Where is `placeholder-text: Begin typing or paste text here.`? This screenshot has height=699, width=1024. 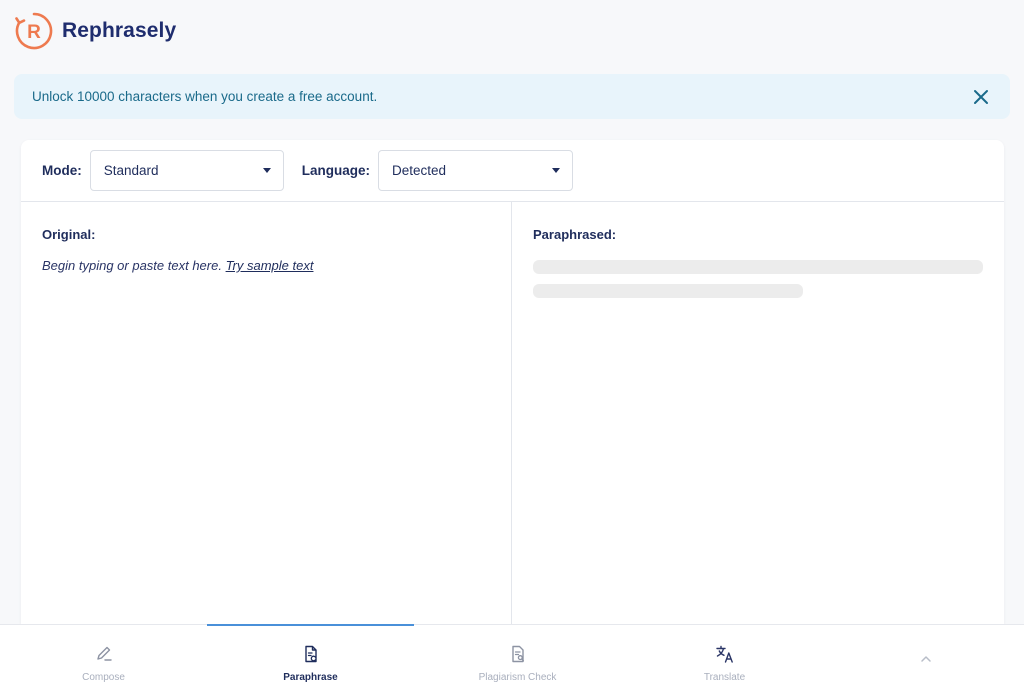
placeholder-text: Begin typing or paste text here. is located at coordinates (132, 265).